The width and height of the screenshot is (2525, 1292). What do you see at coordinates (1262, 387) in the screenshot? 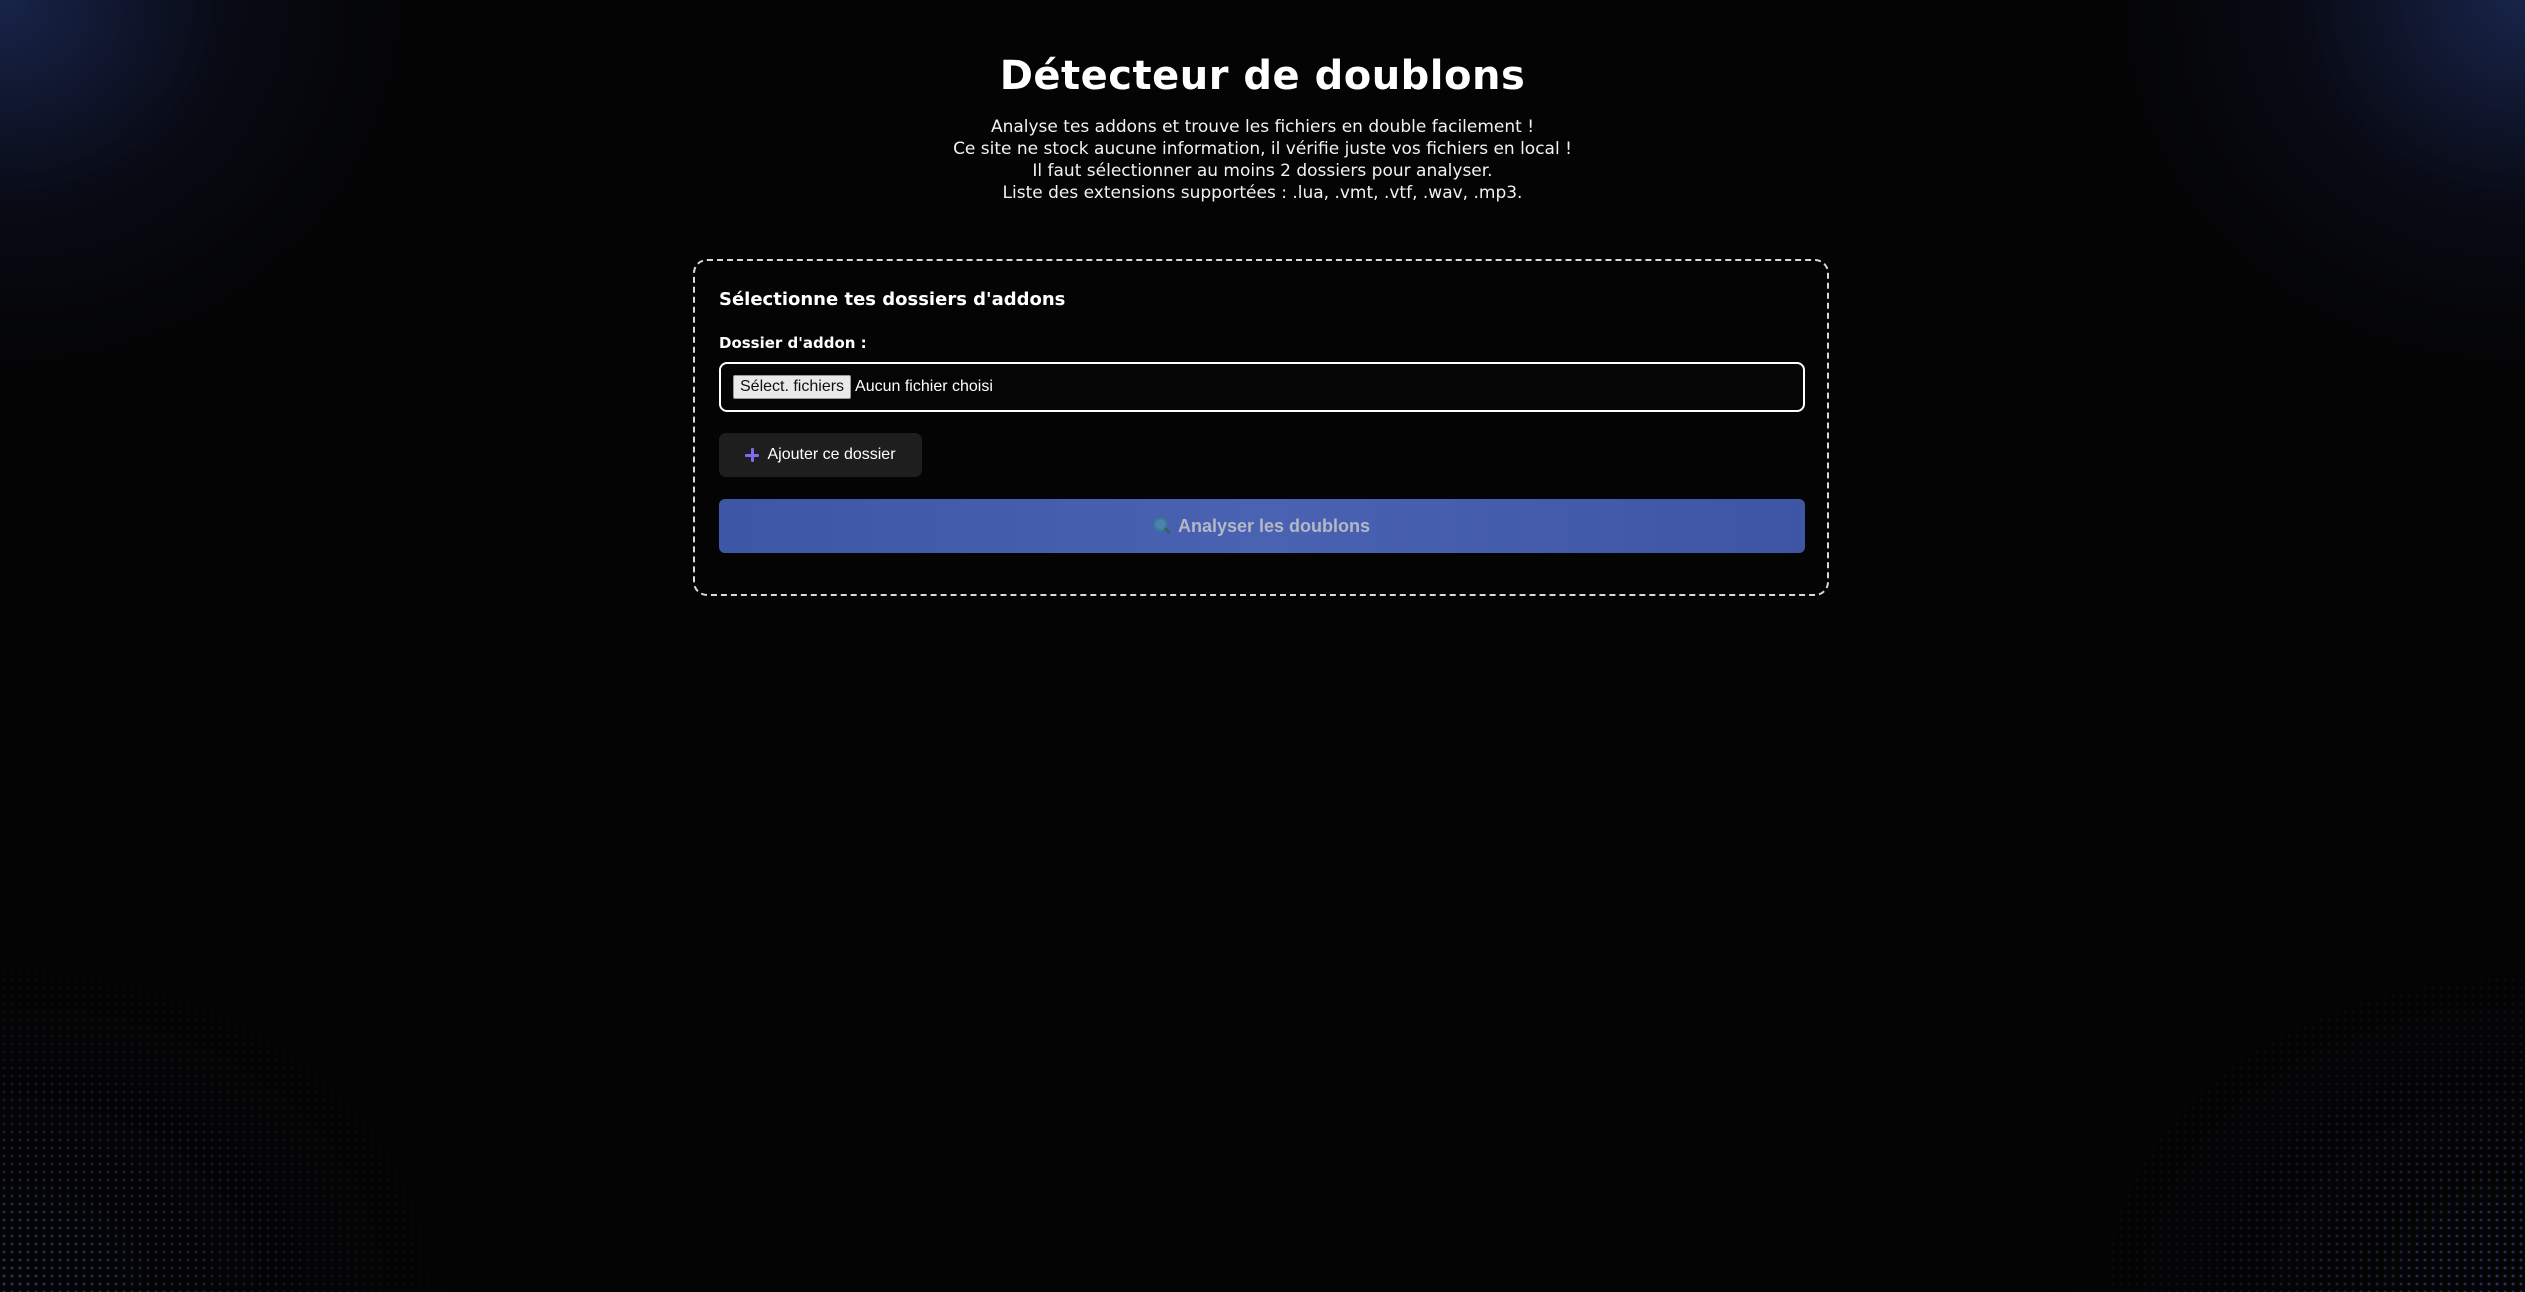
I see `folder-file-input: Sélect. fichiers Aucun fichier choisi` at bounding box center [1262, 387].